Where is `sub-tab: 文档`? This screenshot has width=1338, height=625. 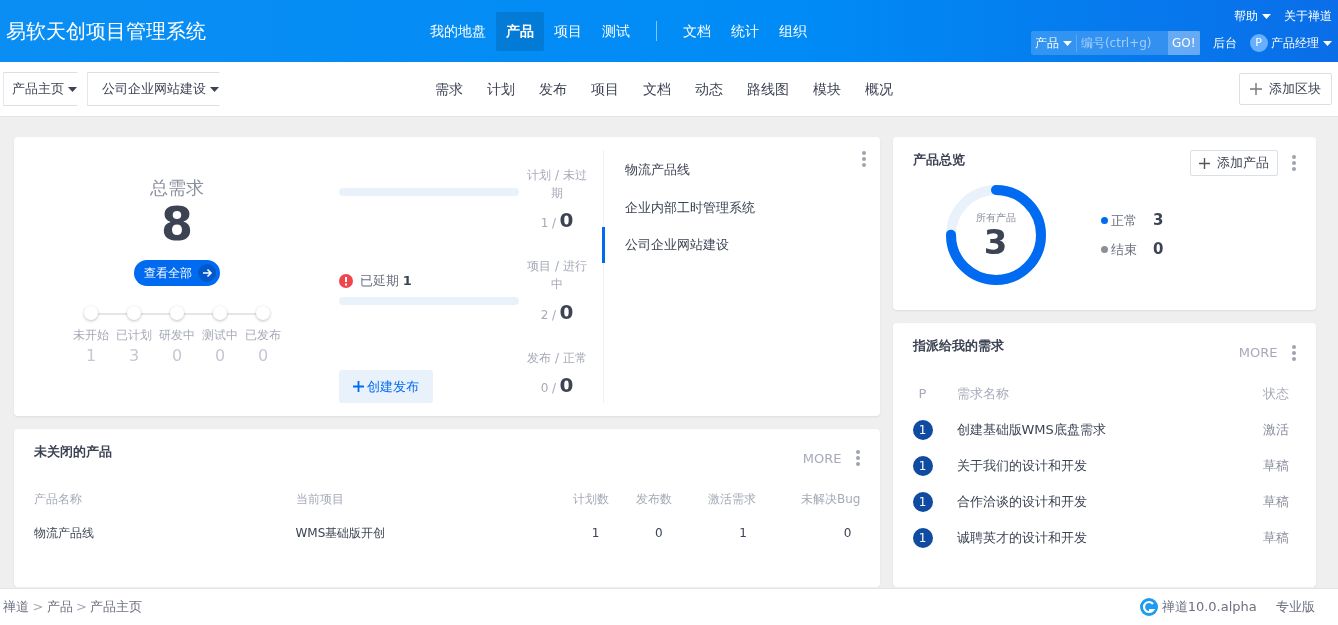 sub-tab: 文档 is located at coordinates (657, 89).